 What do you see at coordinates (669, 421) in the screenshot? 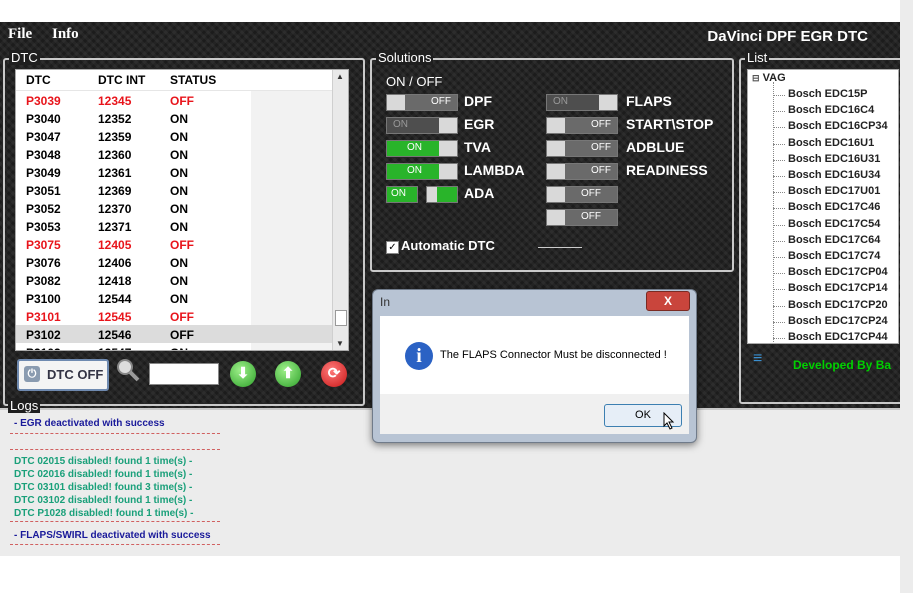
I see `mouse-cursor-icon` at bounding box center [669, 421].